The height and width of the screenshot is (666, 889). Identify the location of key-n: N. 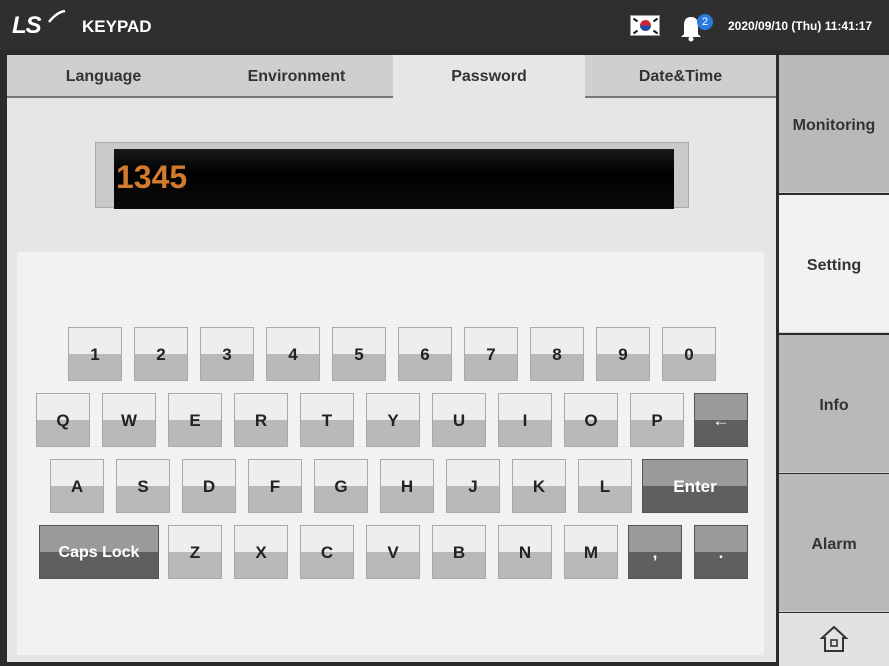
(525, 552).